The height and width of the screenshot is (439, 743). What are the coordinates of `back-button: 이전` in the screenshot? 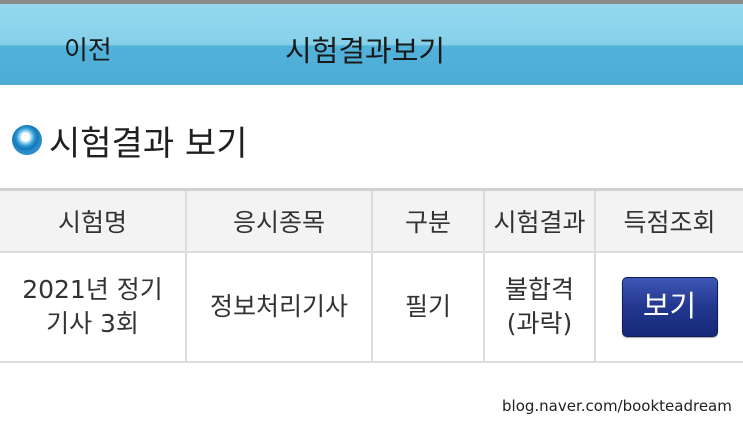 It's located at (88, 48).